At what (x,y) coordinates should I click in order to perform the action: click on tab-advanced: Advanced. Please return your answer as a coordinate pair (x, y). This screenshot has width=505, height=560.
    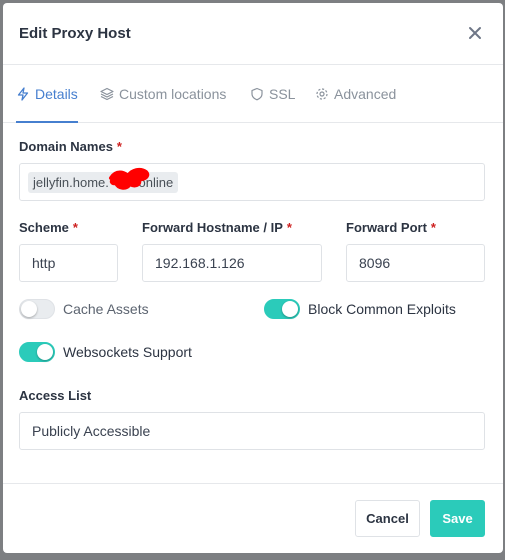
    Looking at the image, I should click on (355, 93).